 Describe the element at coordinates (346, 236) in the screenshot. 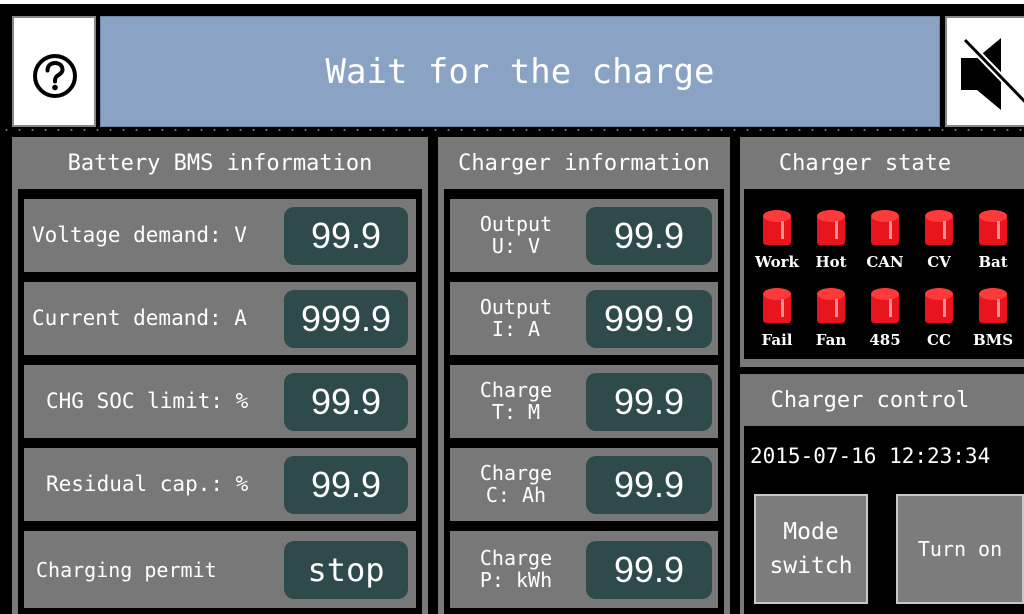

I see `voltage-demand-value: 99.9` at that location.